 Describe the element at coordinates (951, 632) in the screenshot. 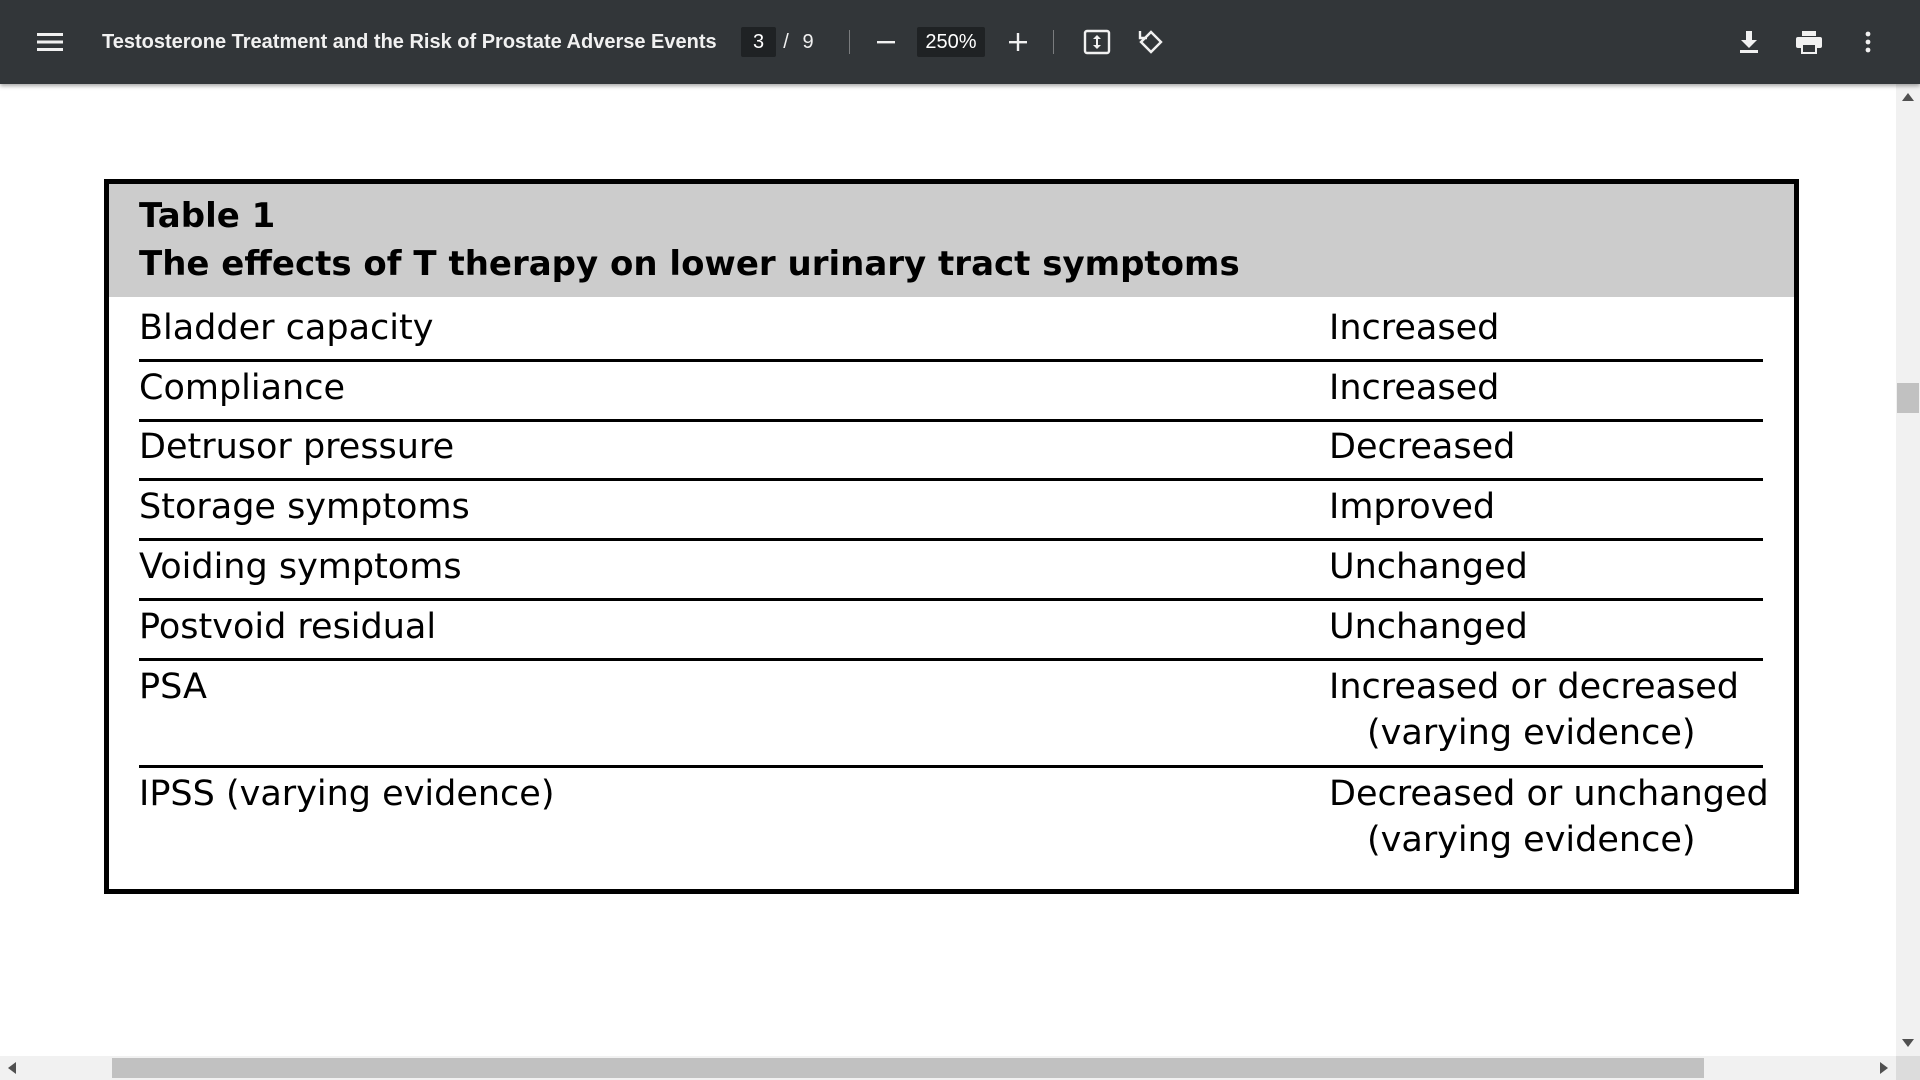

I see `table-row: Postvoid residual Unchanged` at that location.